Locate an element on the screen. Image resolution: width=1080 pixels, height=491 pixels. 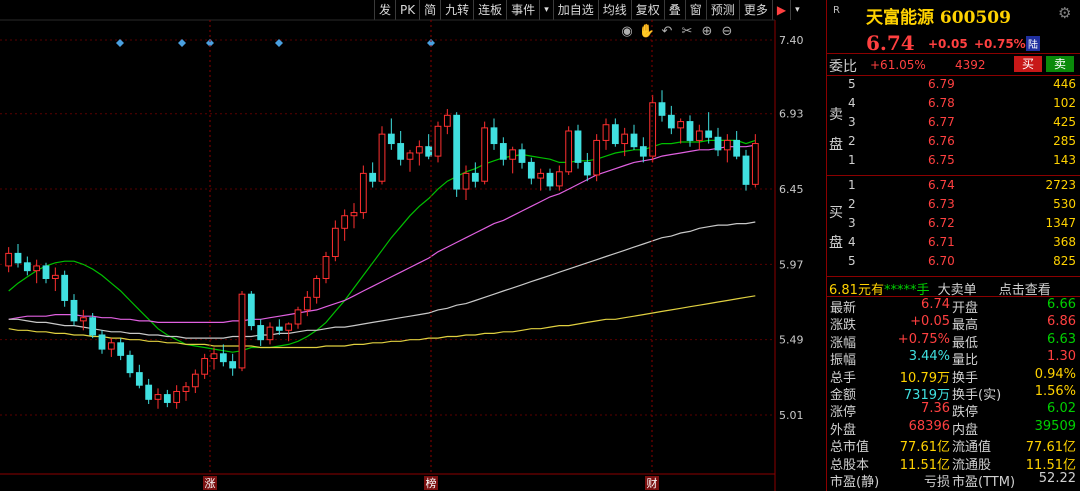
weibi-num: 4392 is located at coordinates (970, 65).